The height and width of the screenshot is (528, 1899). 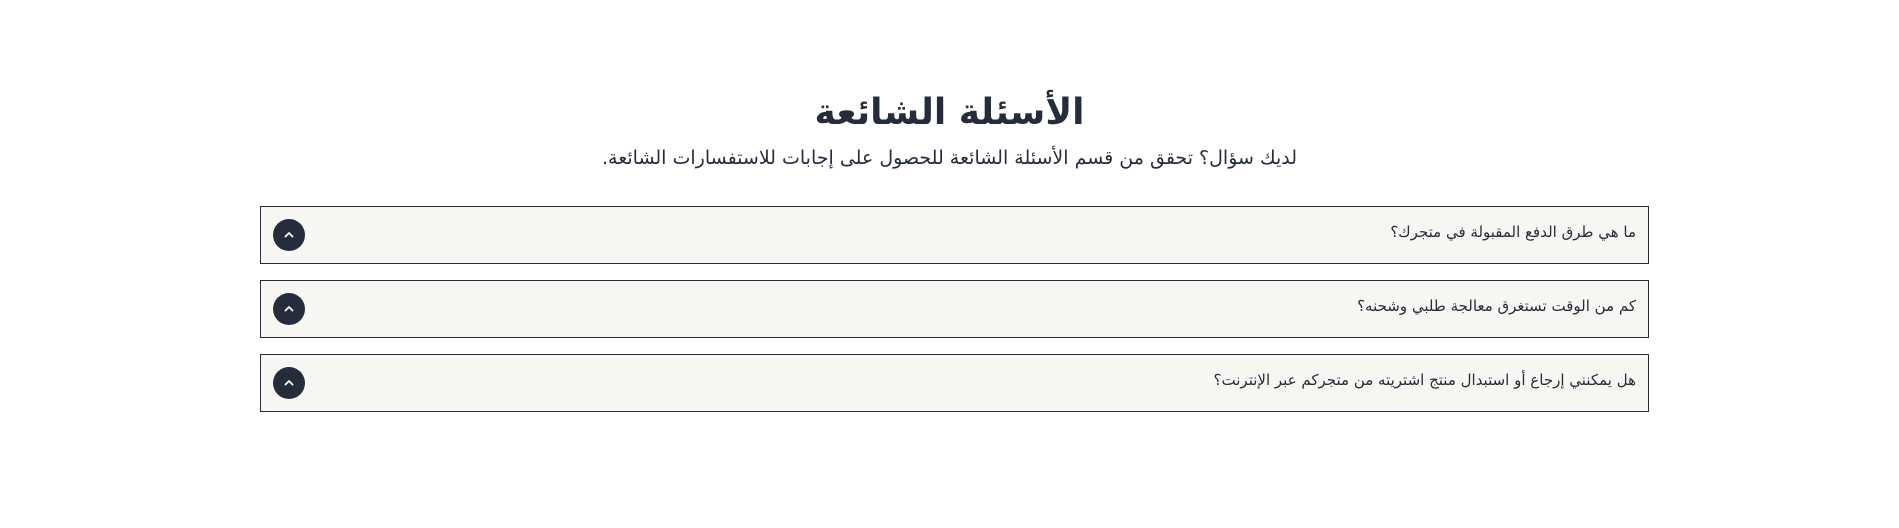 What do you see at coordinates (949, 112) in the screenshot?
I see `page-title: الأسئلة الشائعة` at bounding box center [949, 112].